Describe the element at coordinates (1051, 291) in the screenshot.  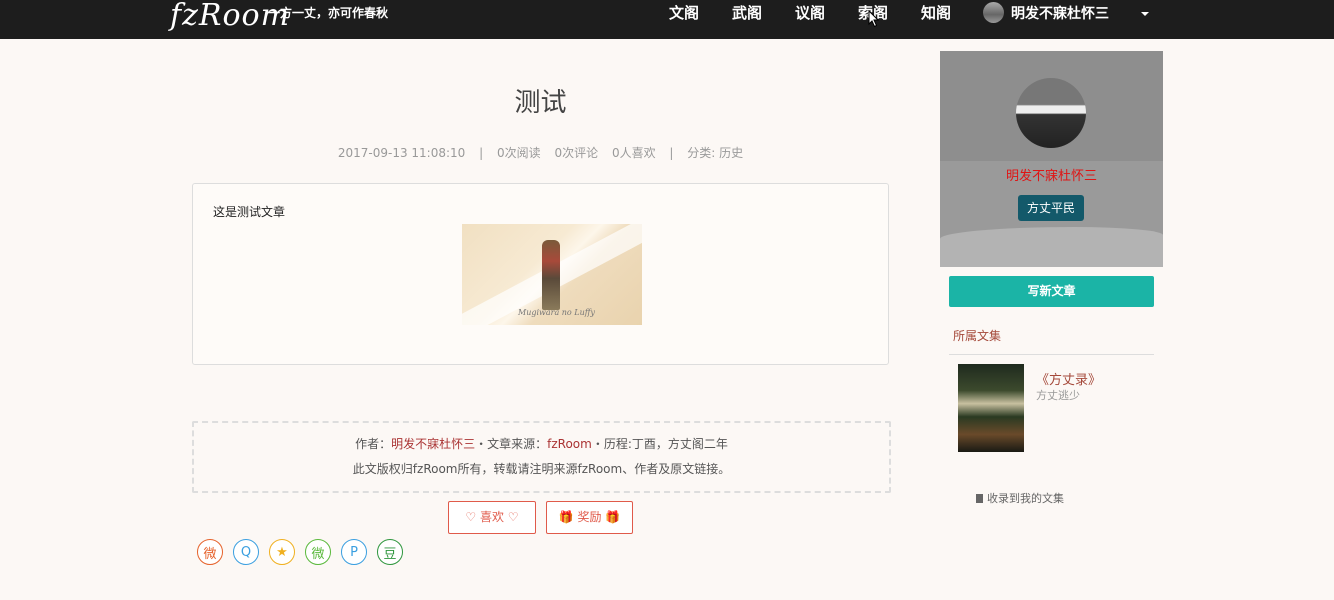
I see `write-article-button: 写新文章` at that location.